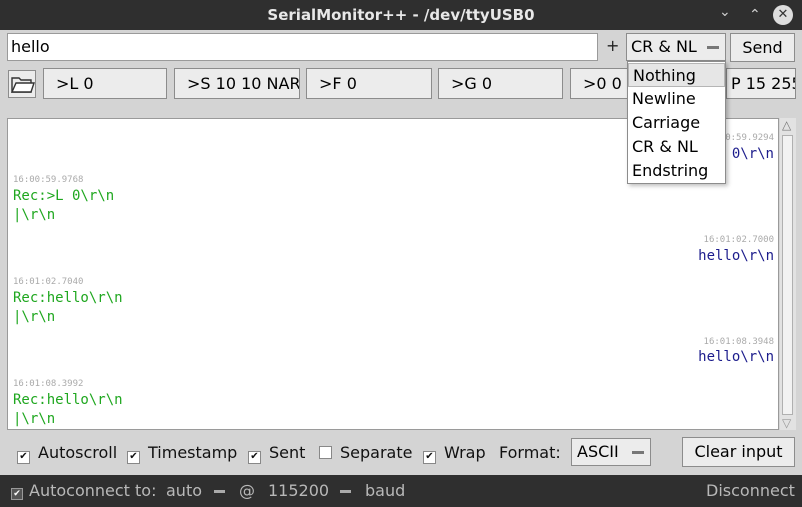 The height and width of the screenshot is (507, 802). I want to click on menu-item-carriage: Carriage, so click(676, 123).